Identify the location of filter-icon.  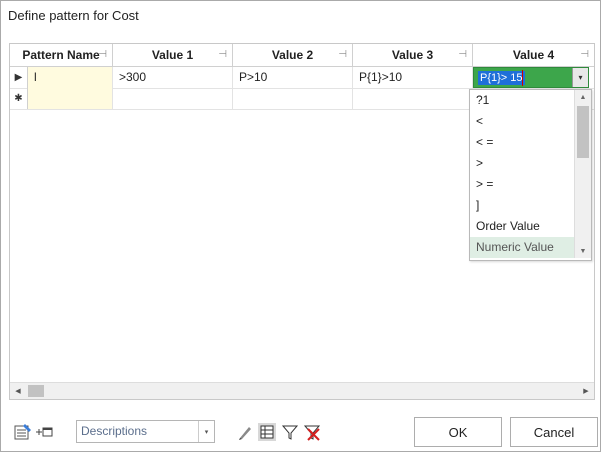
(290, 432).